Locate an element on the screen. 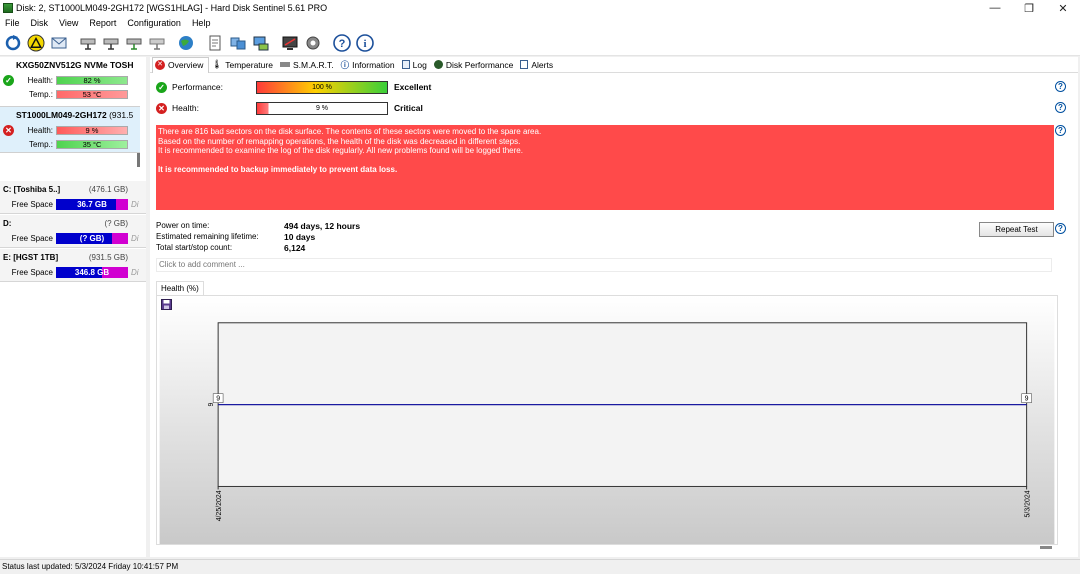 The image size is (1080, 574). temp-meter: 53 °C is located at coordinates (92, 94).